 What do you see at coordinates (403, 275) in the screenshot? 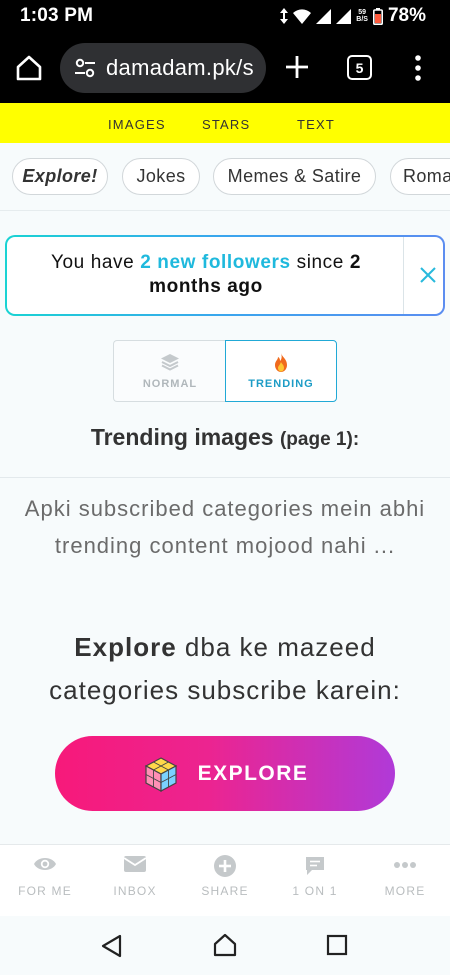
I see `notice-divider` at bounding box center [403, 275].